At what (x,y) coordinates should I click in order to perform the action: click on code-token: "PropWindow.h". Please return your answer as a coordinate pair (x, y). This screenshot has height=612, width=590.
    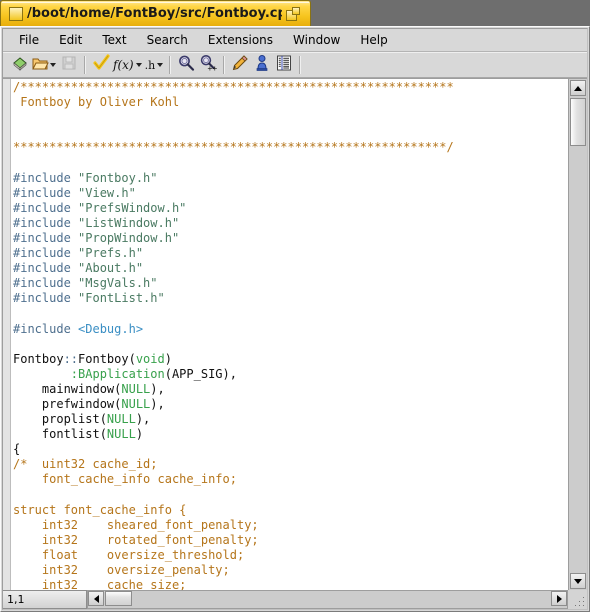
    Looking at the image, I should click on (129, 237).